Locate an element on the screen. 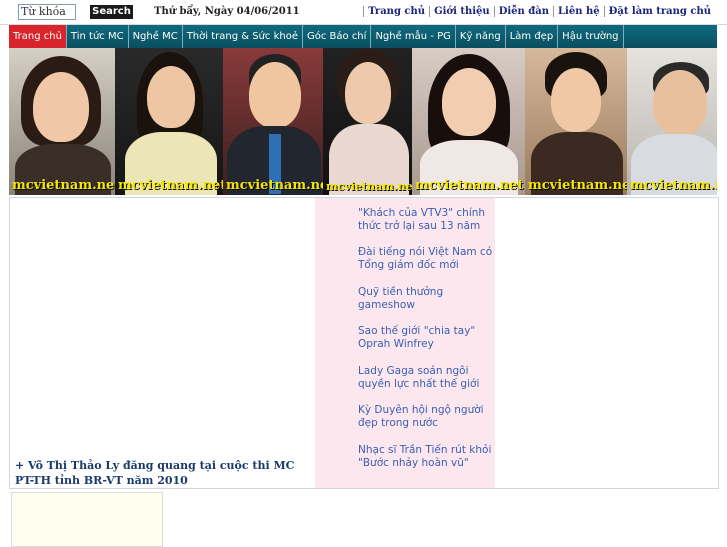 This screenshot has width=727, height=547. banner-photo-3: mcvietnam.net is located at coordinates (273, 121).